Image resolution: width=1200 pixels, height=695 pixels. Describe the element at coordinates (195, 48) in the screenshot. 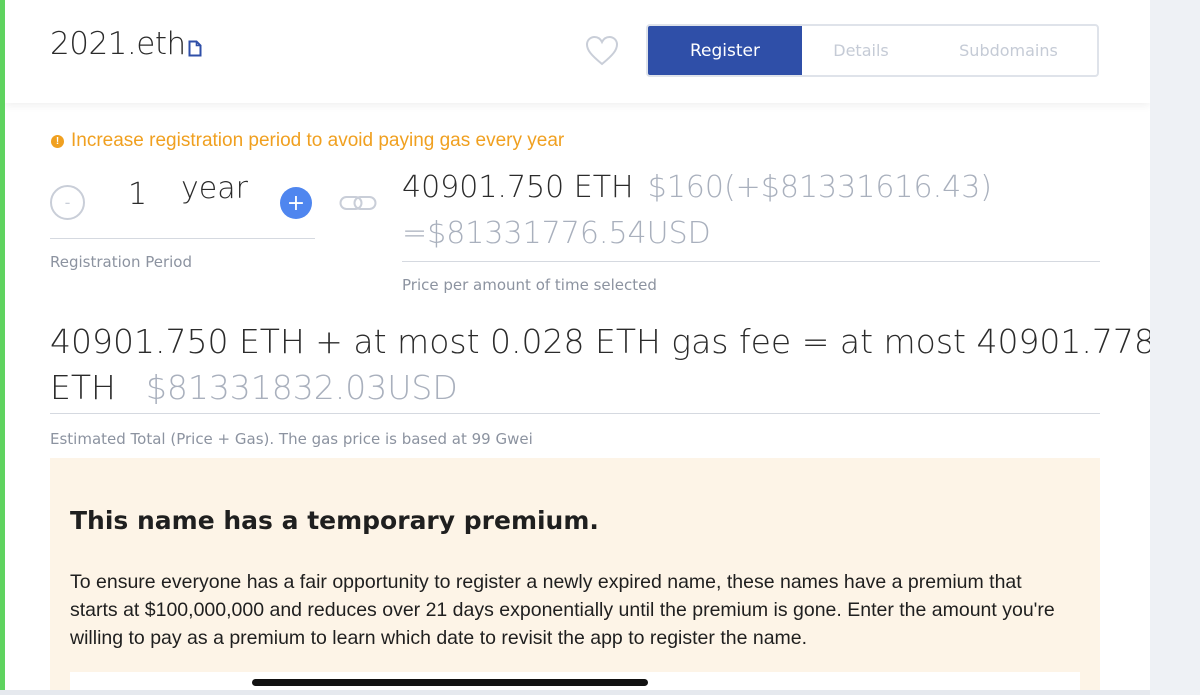

I see `copy-icon` at that location.